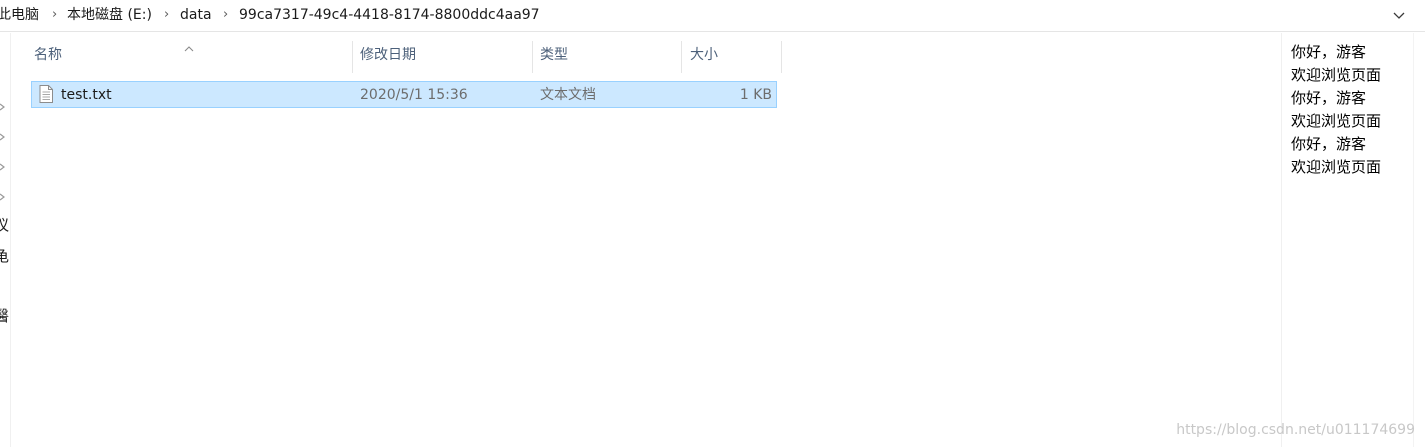 The width and height of the screenshot is (1425, 447). Describe the element at coordinates (4, 316) in the screenshot. I see `nav-item-label: 醫` at that location.